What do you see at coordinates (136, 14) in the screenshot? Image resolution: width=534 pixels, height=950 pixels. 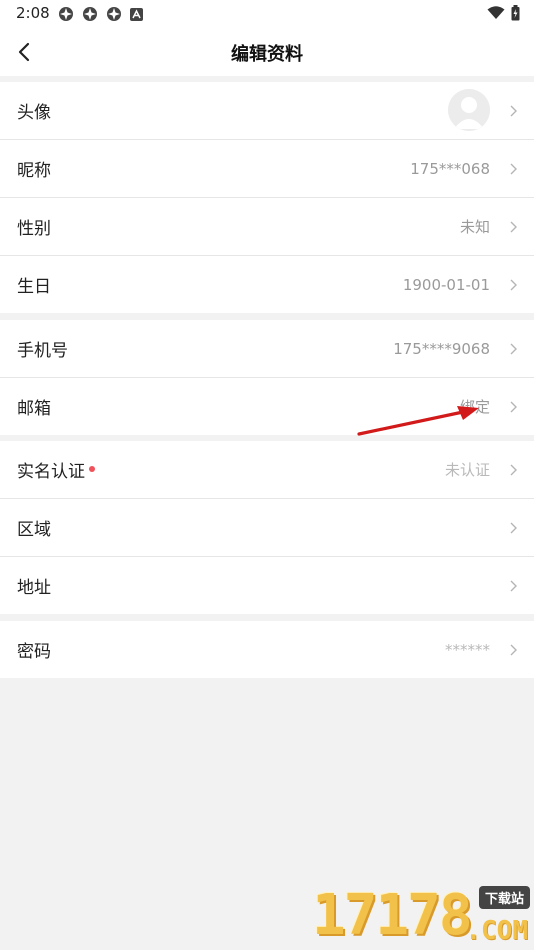 I see `a-notification-icon` at bounding box center [136, 14].